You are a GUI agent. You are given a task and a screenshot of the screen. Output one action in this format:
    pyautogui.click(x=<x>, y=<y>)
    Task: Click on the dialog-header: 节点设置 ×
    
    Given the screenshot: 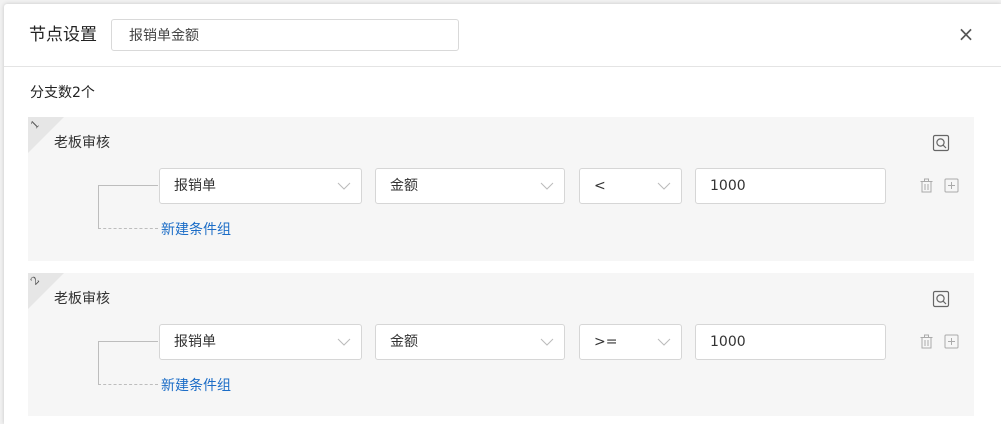 What is the action you would take?
    pyautogui.click(x=502, y=35)
    